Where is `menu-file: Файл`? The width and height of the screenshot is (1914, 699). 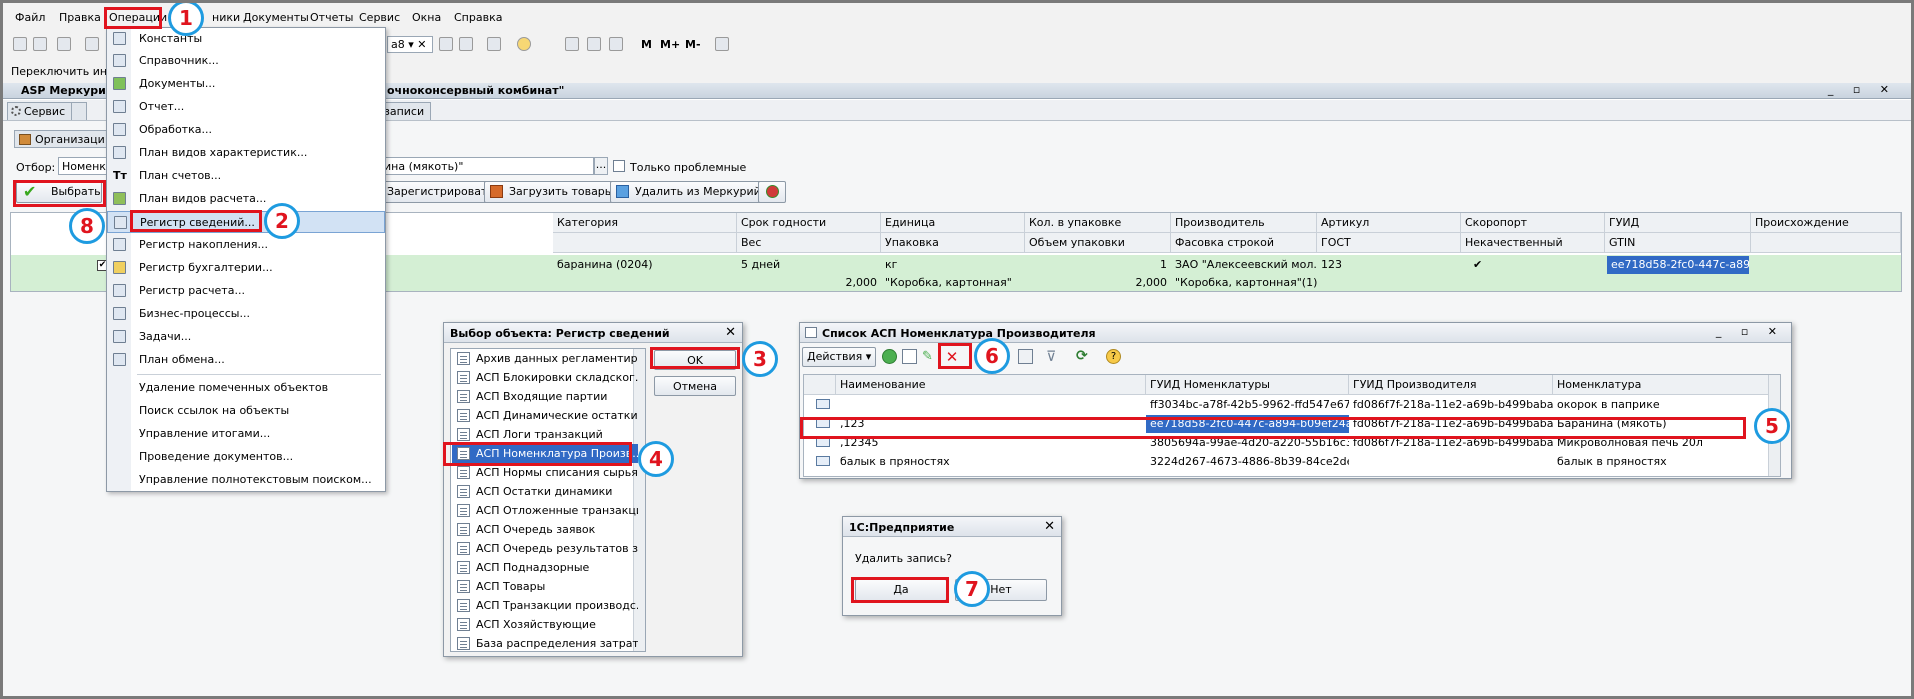
menu-file: Файл is located at coordinates (30, 17).